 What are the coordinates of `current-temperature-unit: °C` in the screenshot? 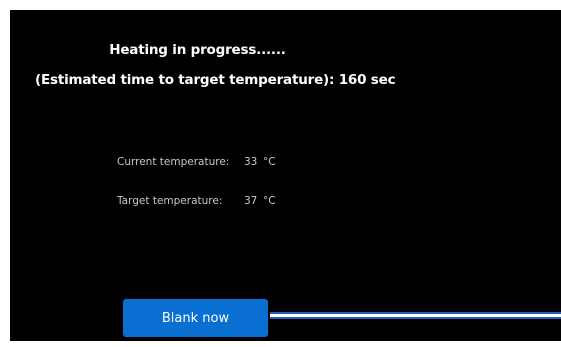 It's located at (269, 162).